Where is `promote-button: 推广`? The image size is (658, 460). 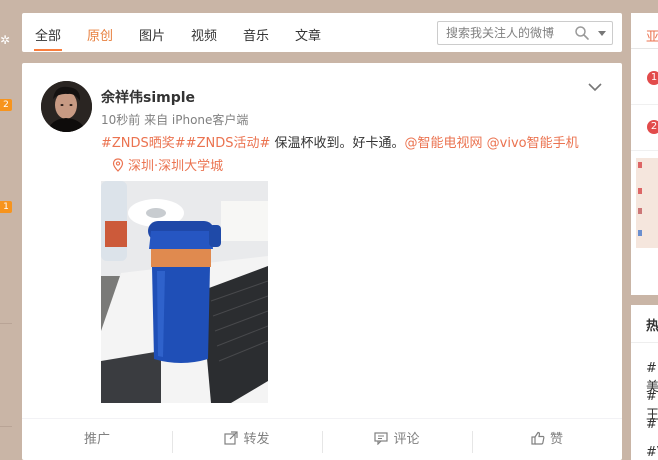 promote-button: 推广 is located at coordinates (97, 439).